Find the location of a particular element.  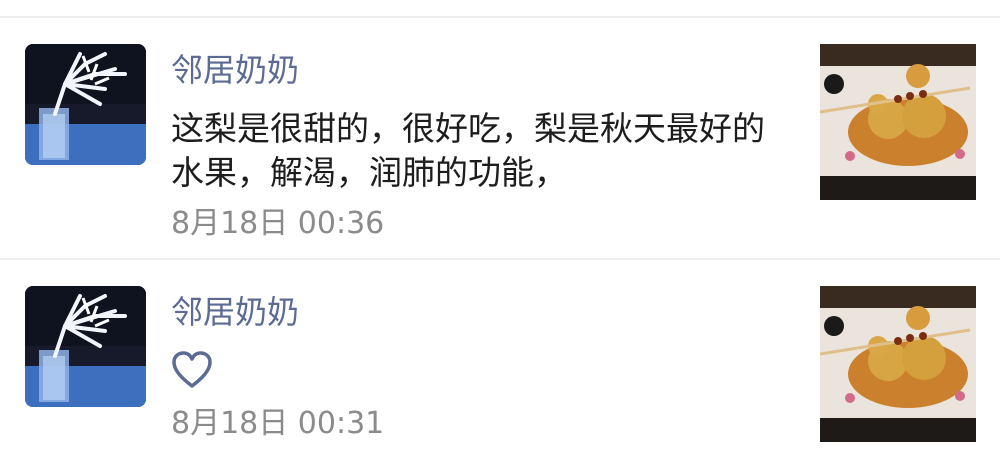

heart-outline-icon is located at coordinates (192, 370).